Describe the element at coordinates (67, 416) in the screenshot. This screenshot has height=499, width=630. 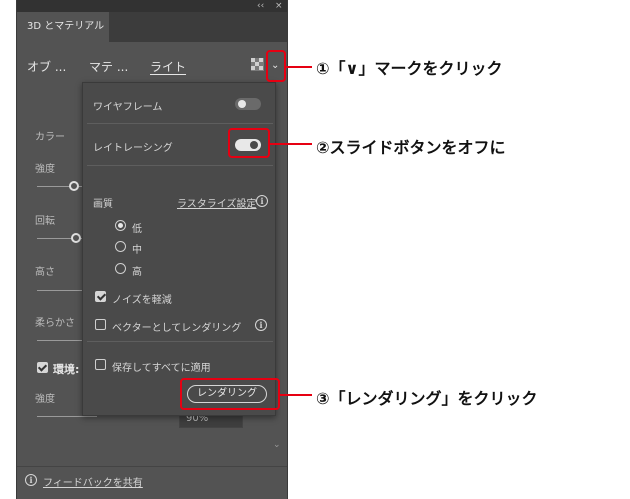
I see `intensity2-slider-track` at that location.